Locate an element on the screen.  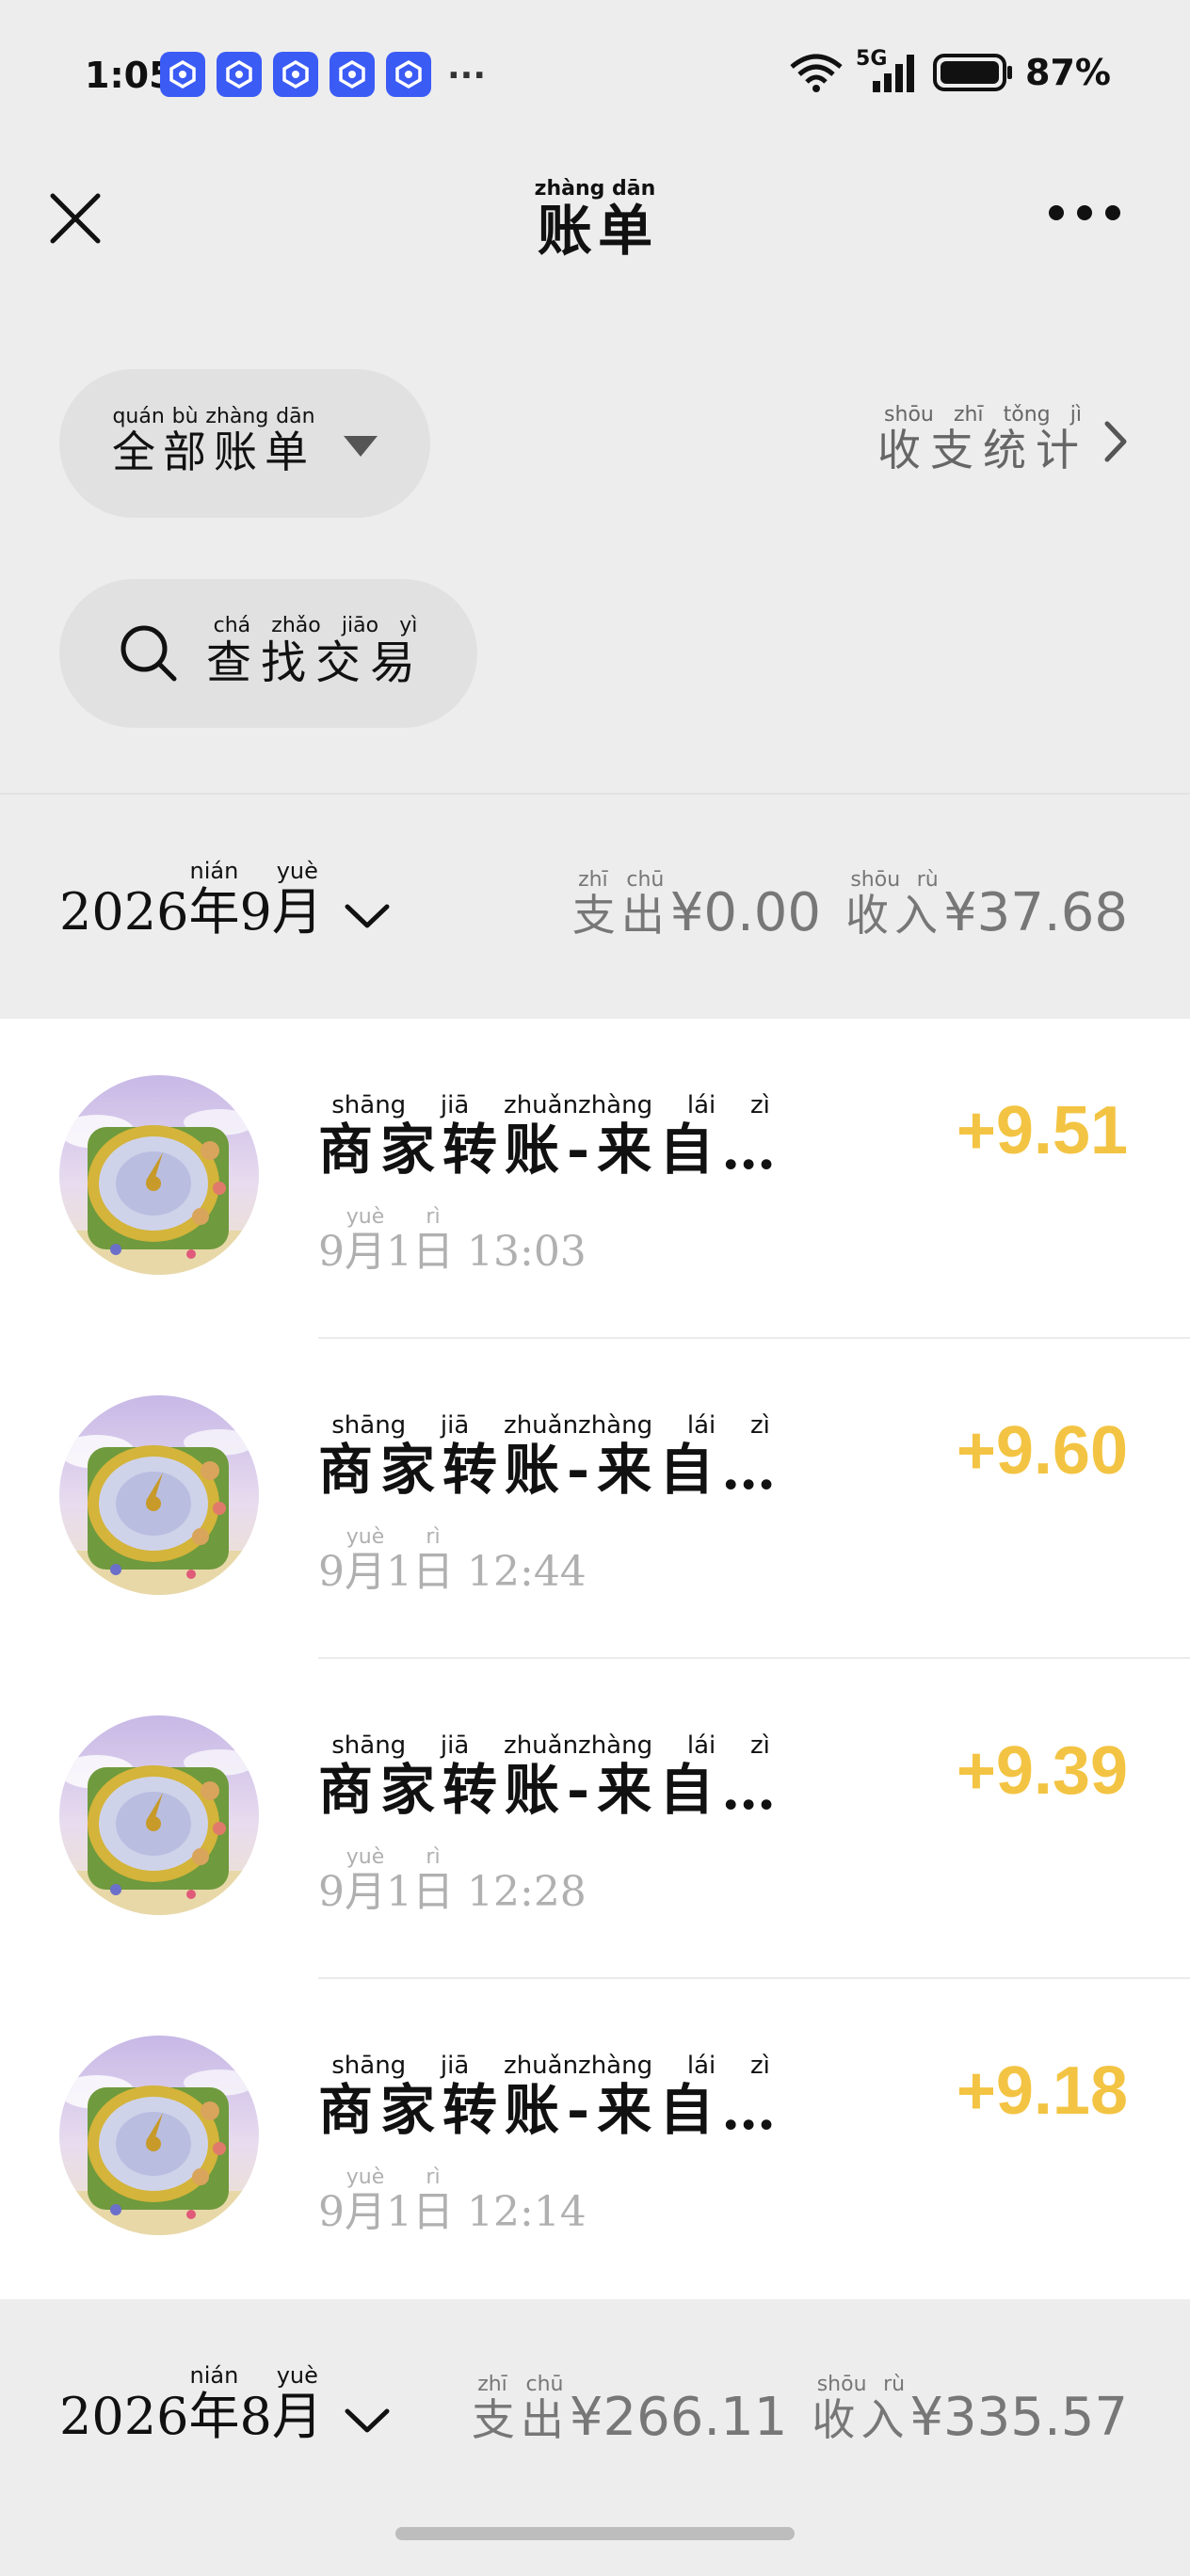
stats-label: 收支统计shōu zhī tǒng jì is located at coordinates (982, 439).